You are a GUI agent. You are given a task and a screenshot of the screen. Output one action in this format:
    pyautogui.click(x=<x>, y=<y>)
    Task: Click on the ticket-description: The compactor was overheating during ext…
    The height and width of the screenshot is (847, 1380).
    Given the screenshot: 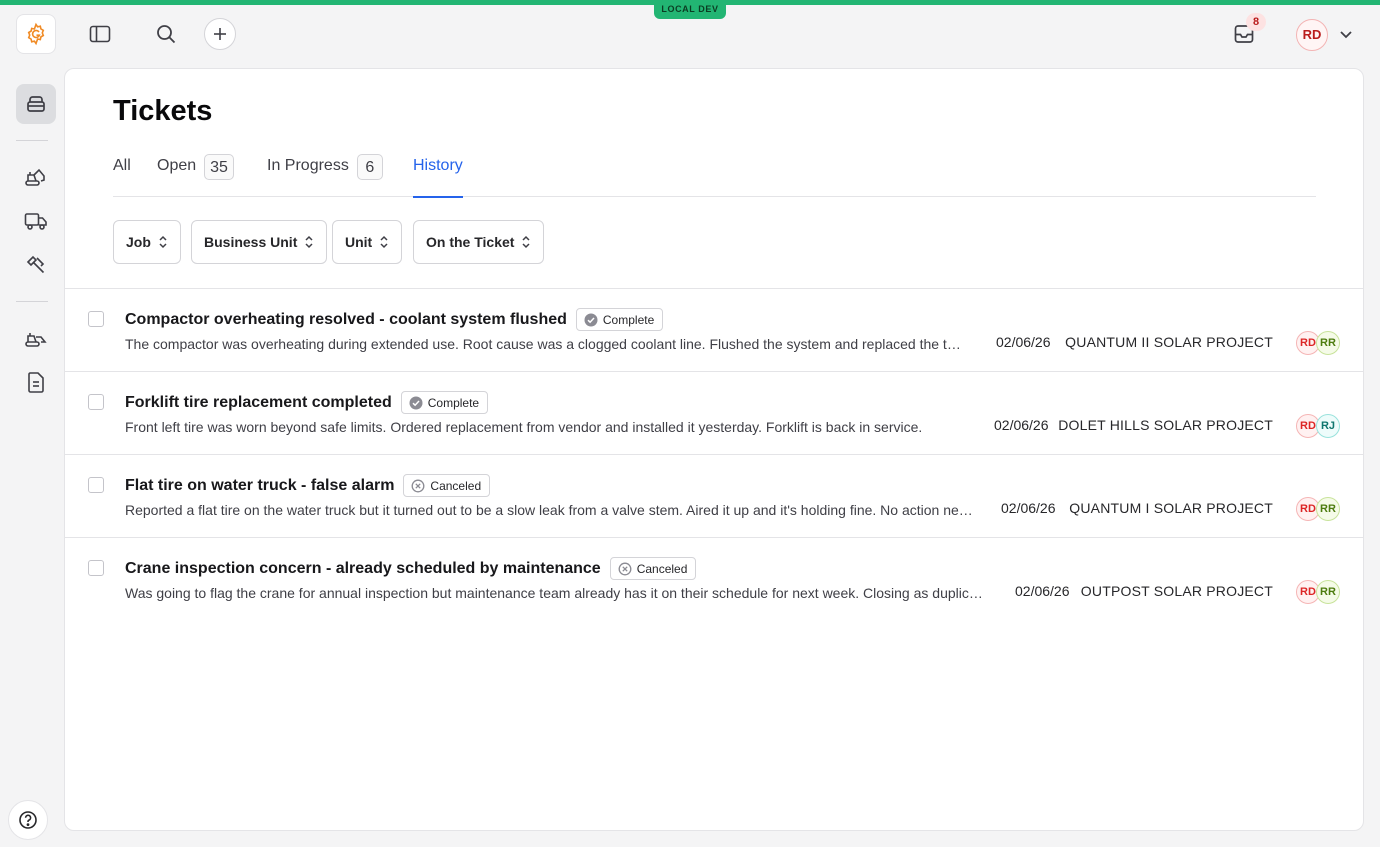 What is the action you would take?
    pyautogui.click(x=546, y=344)
    